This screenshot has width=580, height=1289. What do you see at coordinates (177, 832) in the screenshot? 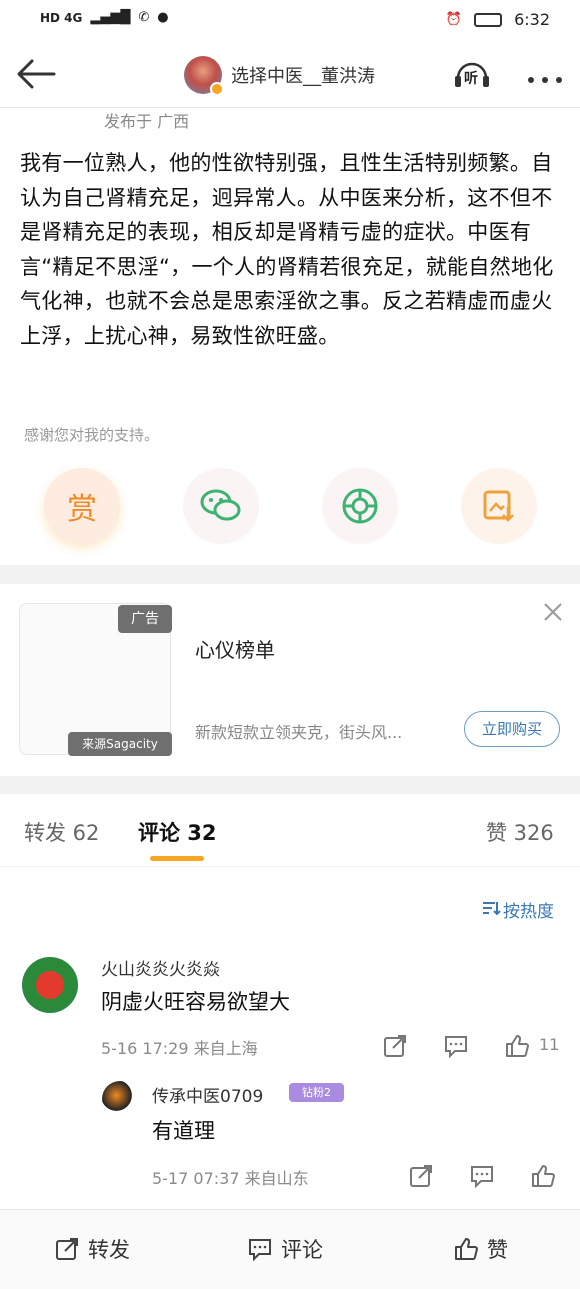
I see `tab-comment: 评论 32` at bounding box center [177, 832].